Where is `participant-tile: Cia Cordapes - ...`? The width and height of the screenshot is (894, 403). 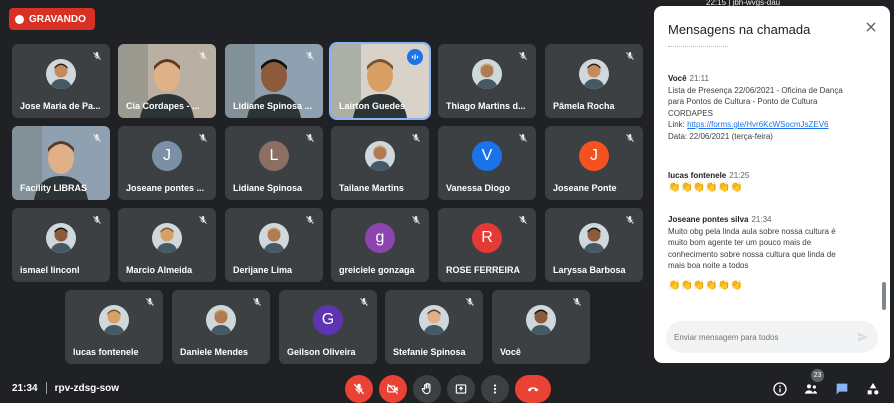
participant-tile: Cia Cordapes - ... is located at coordinates (167, 81).